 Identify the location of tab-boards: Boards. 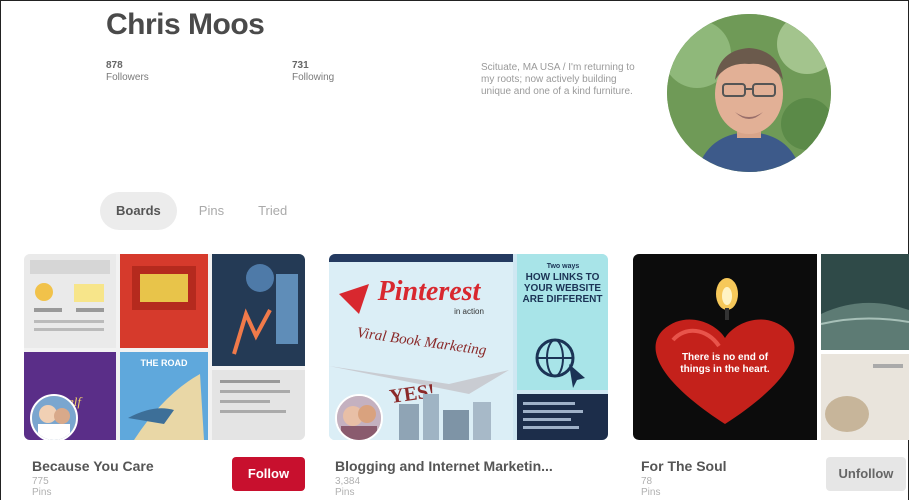
(138, 211).